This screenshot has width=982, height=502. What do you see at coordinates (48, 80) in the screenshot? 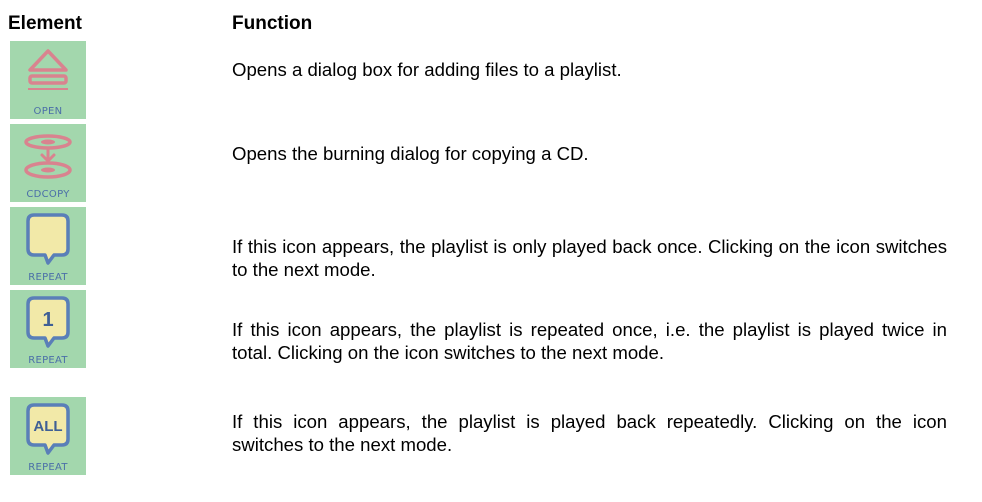
I see `open-button: OPEN` at bounding box center [48, 80].